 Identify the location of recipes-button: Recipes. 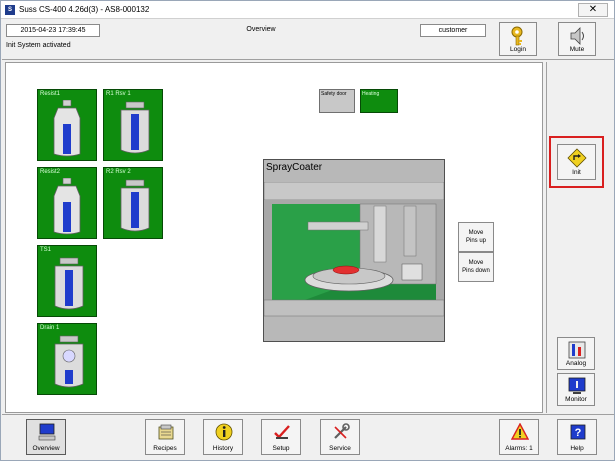
(165, 437).